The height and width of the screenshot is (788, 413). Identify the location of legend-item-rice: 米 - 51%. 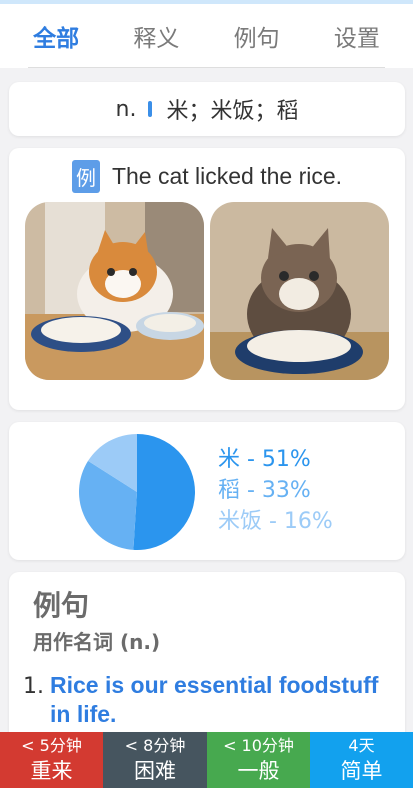
(264, 459).